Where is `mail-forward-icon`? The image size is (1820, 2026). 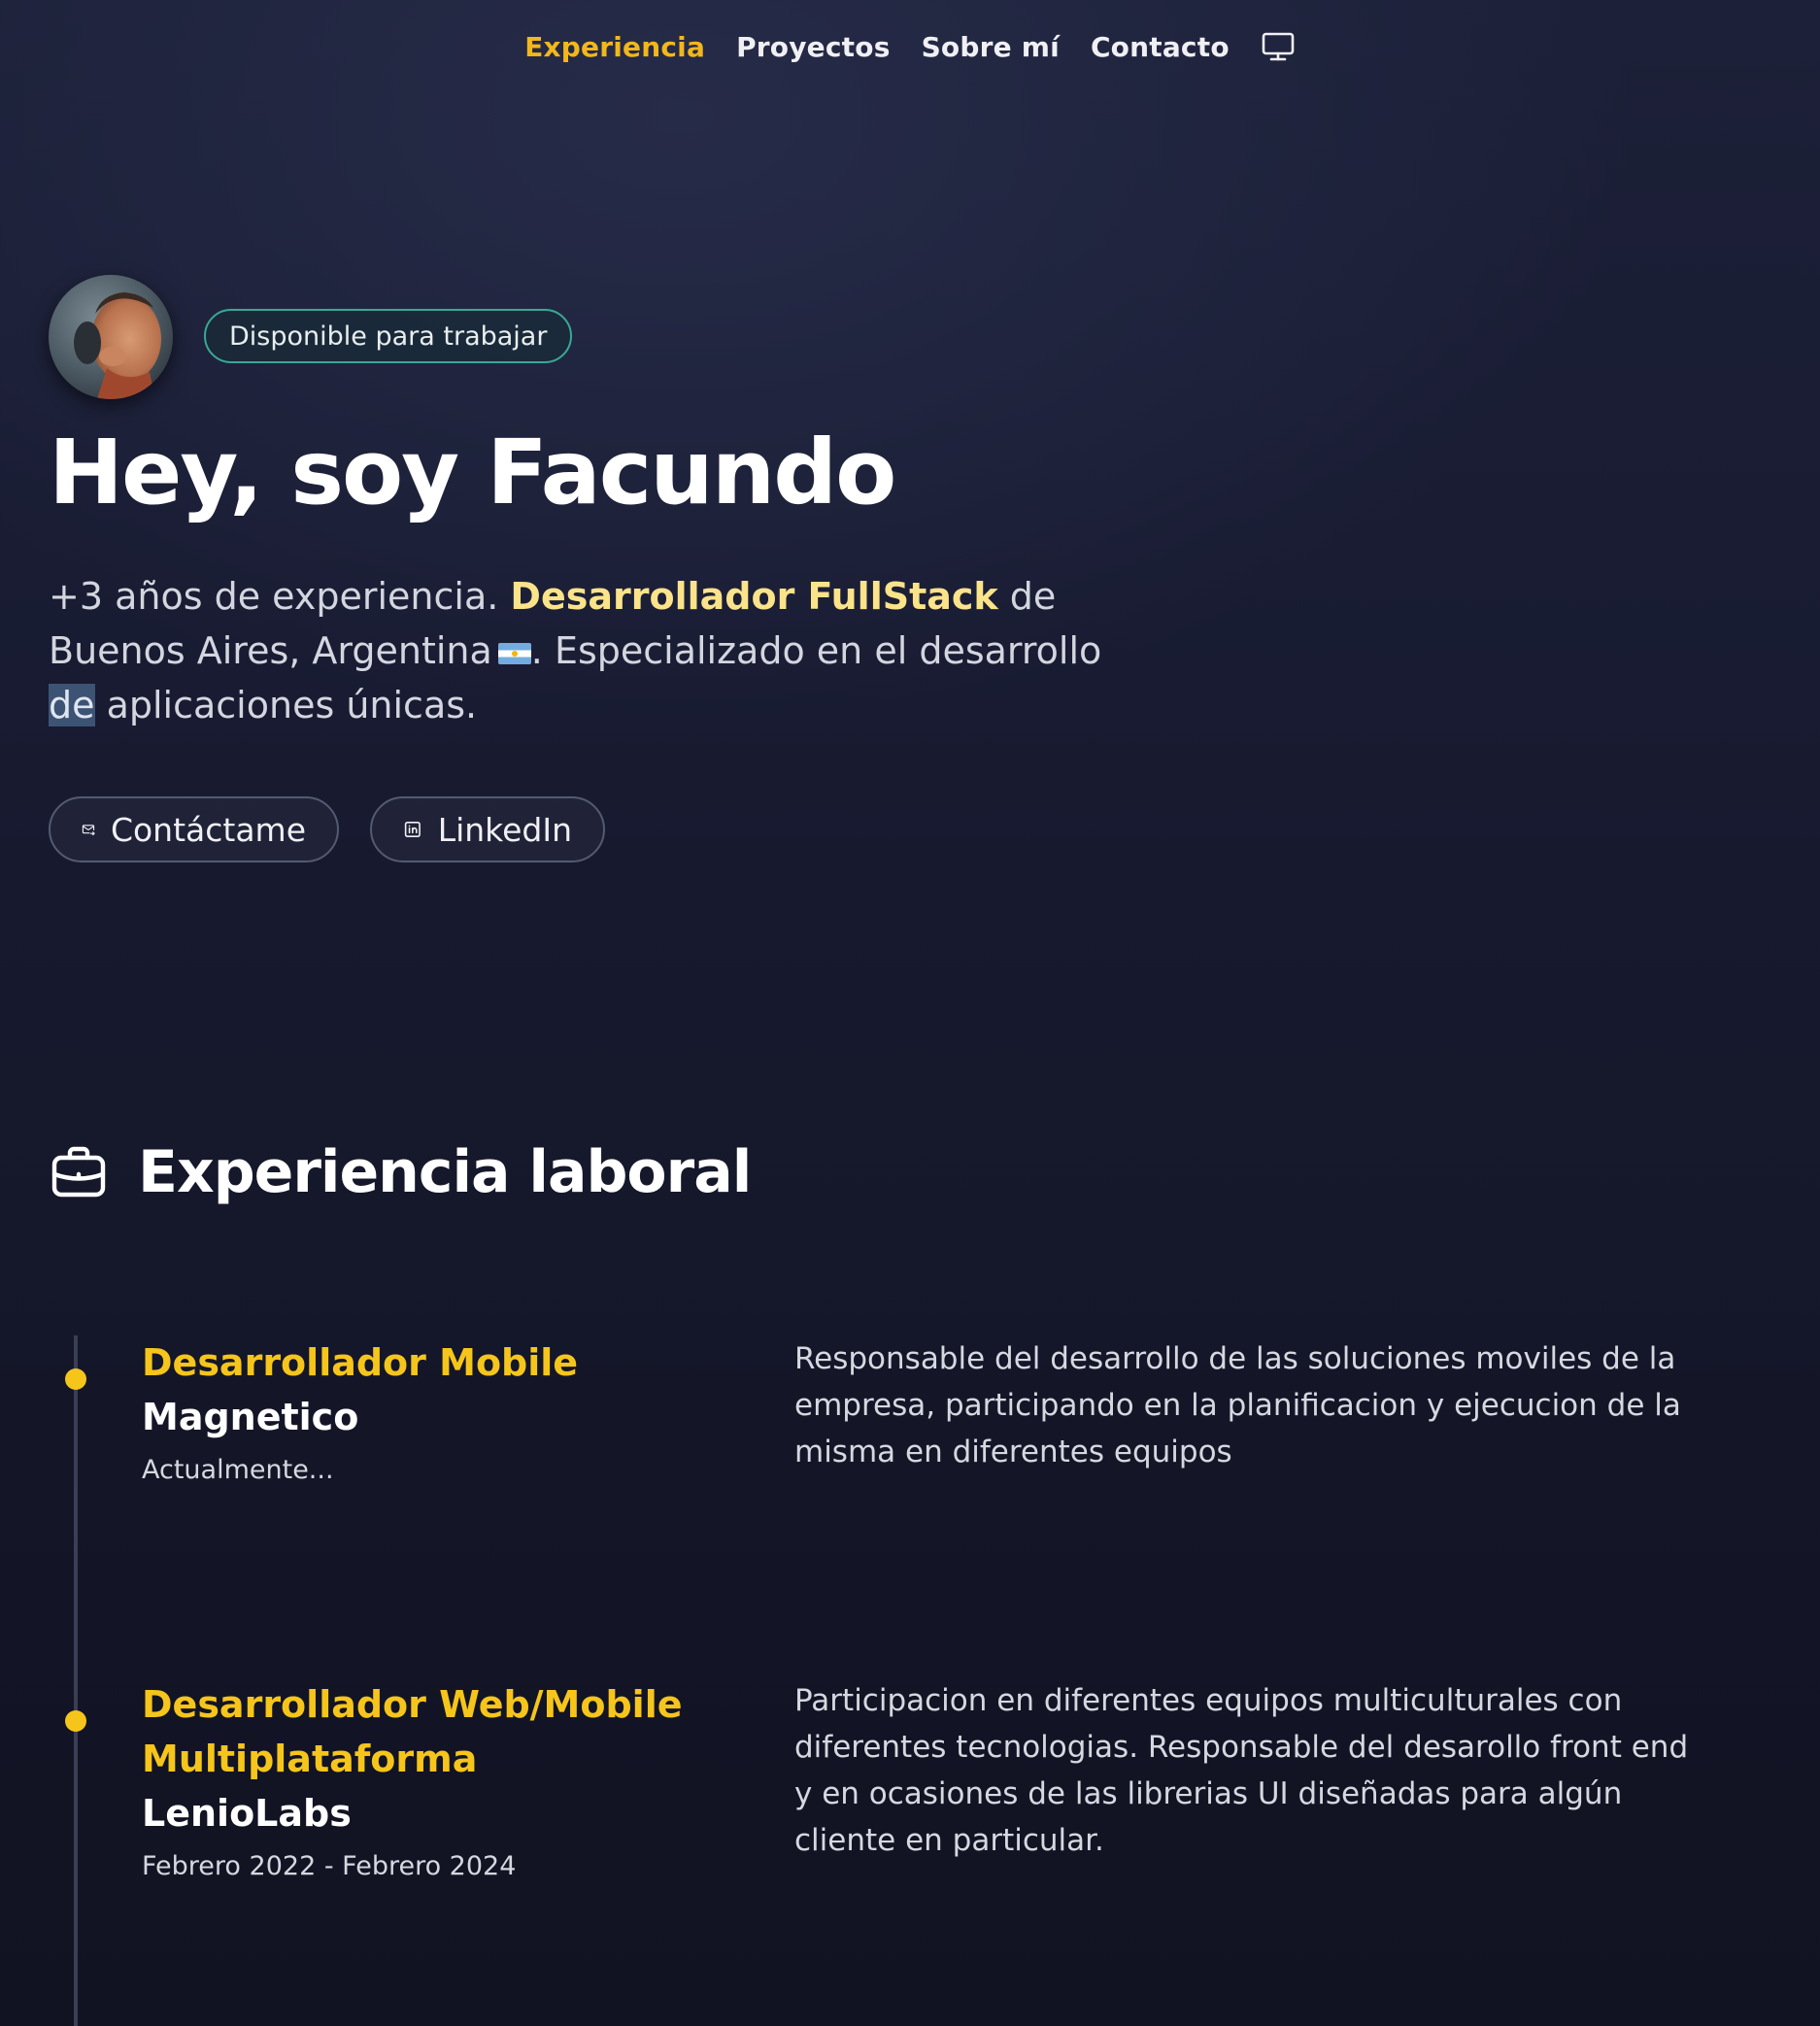 mail-forward-icon is located at coordinates (88, 830).